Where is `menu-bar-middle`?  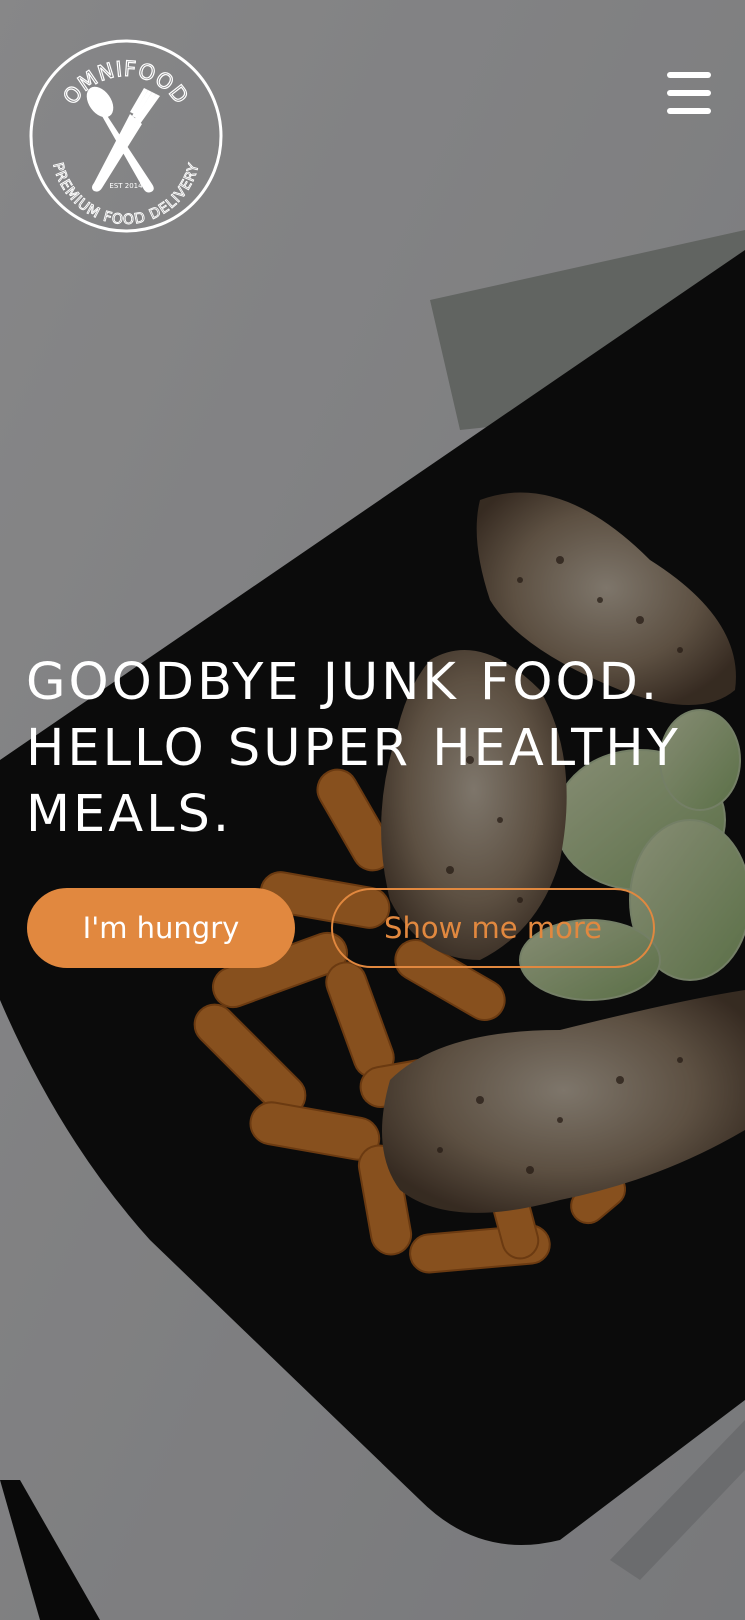 menu-bar-middle is located at coordinates (689, 93).